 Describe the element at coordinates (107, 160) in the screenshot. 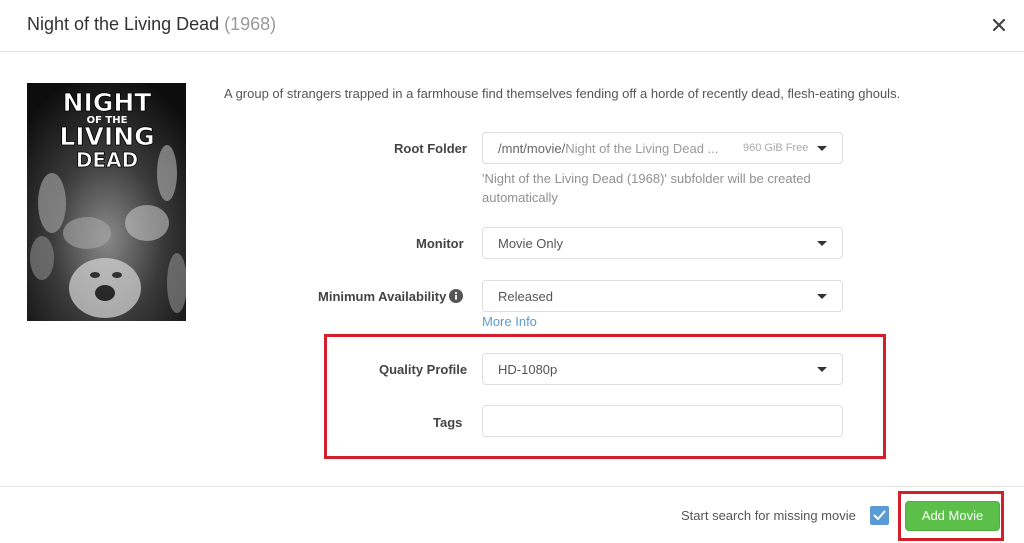

I see `poster-title-line4: DEAD` at that location.